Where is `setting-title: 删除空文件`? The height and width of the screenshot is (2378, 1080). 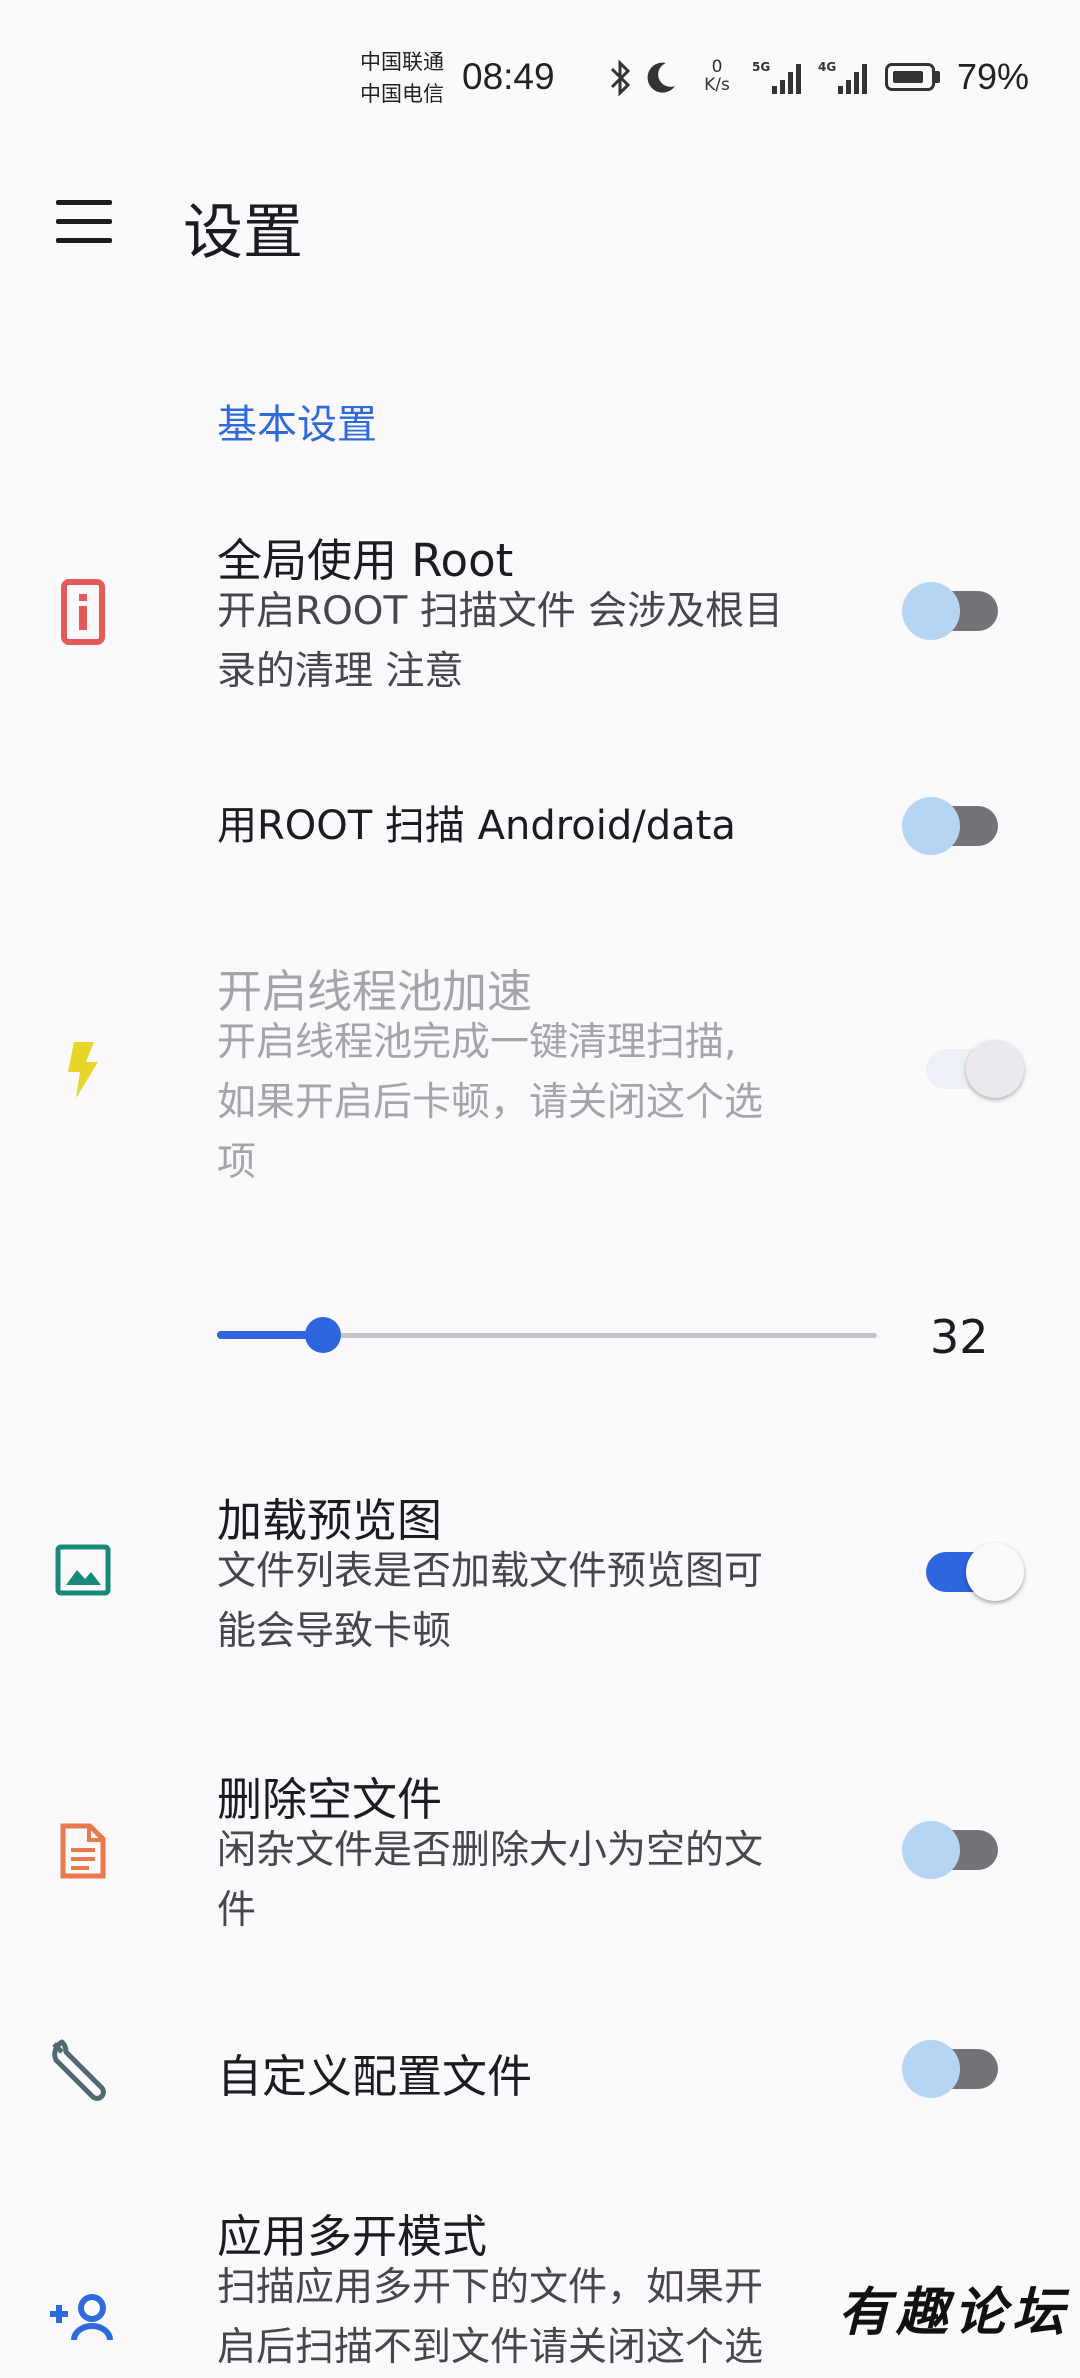
setting-title: 删除空文件 is located at coordinates (330, 1799).